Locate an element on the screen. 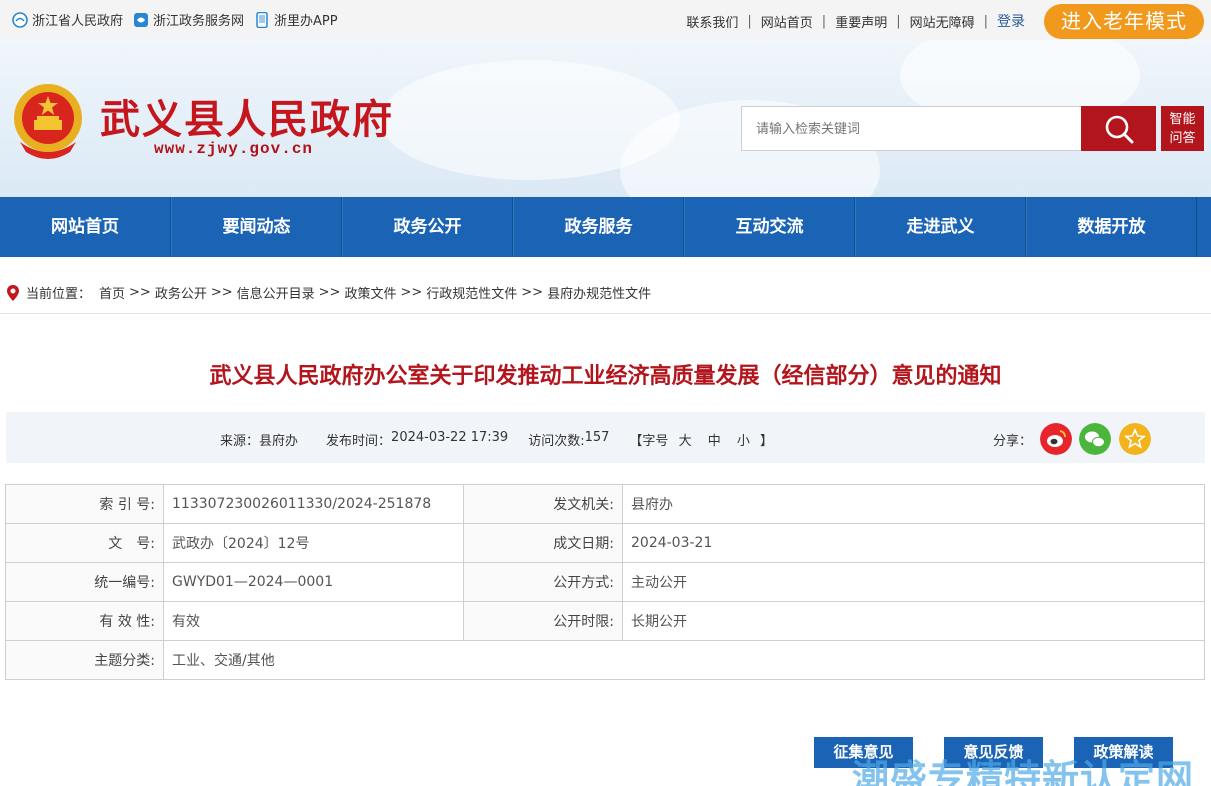 The image size is (1211, 786). breadcrumb-item-county-office: 县府办规范性文件 is located at coordinates (599, 292).